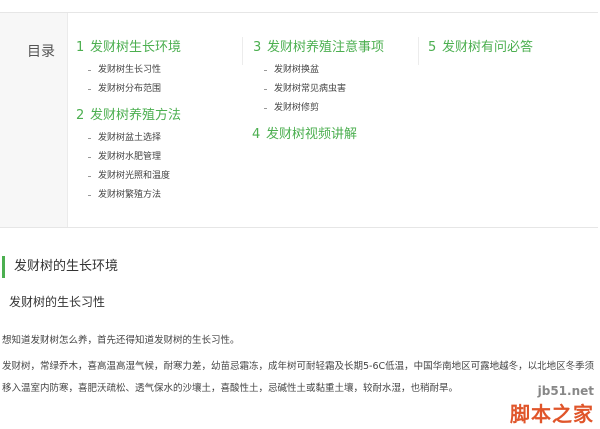  What do you see at coordinates (121, 340) in the screenshot?
I see `intro-paragraph: 想知道发财树怎么养，首先还得知道发财树的生长习性。` at bounding box center [121, 340].